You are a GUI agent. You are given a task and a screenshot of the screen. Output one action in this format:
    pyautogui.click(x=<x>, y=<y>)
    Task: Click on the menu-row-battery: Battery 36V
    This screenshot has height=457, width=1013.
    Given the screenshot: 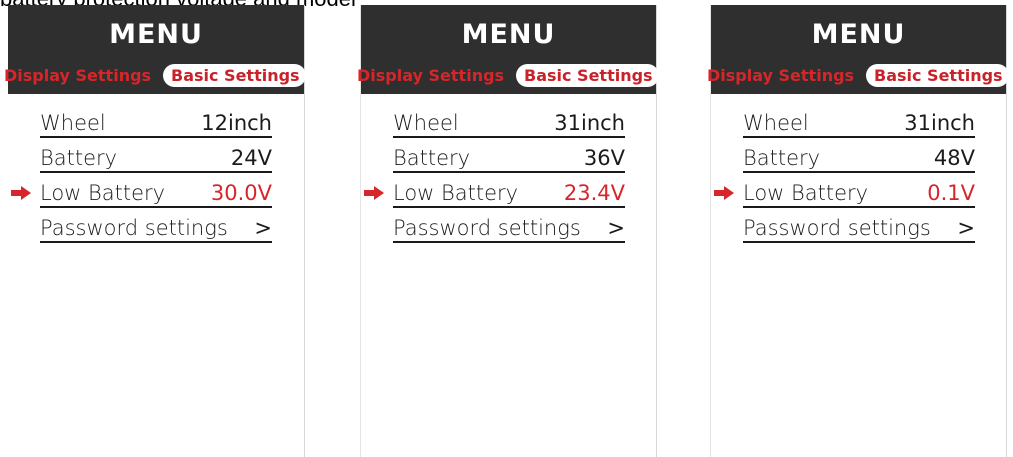 What is the action you would take?
    pyautogui.click(x=509, y=156)
    